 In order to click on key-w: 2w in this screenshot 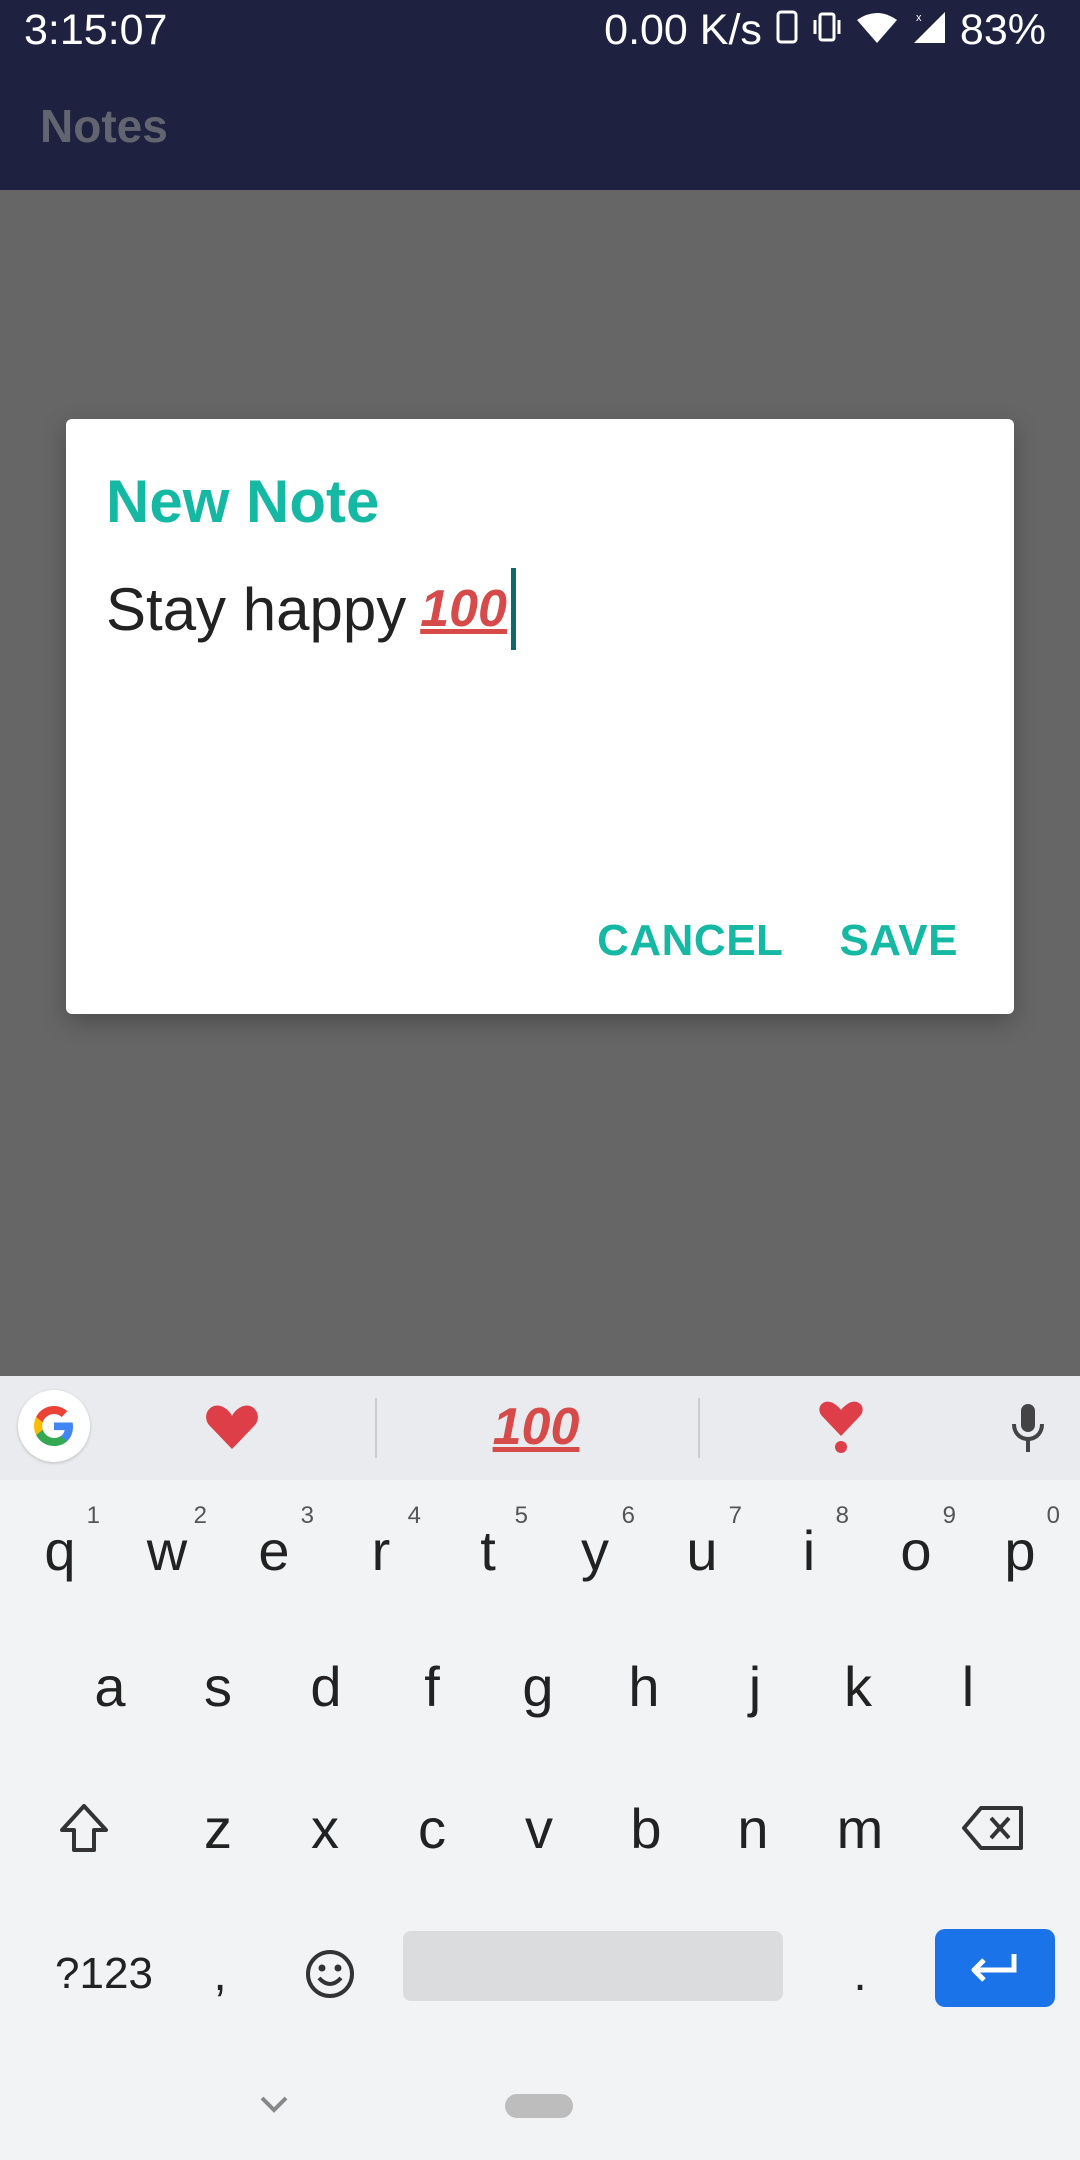, I will do `click(167, 1546)`.